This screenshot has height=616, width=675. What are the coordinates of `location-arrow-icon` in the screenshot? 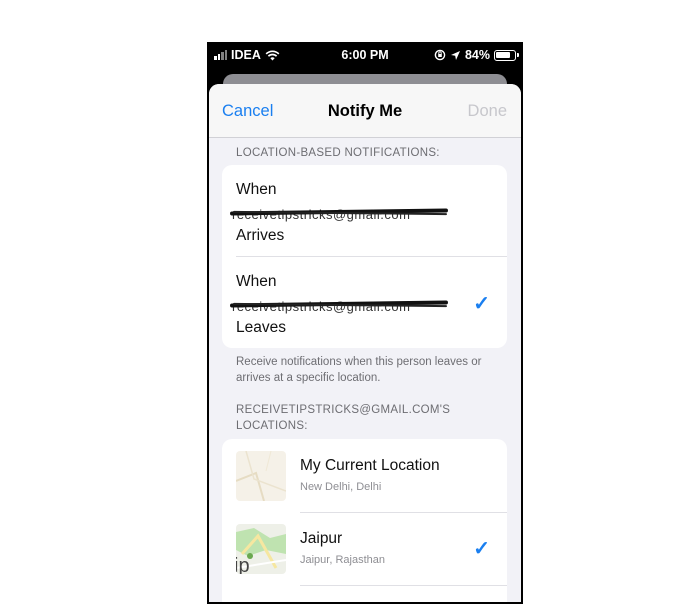 It's located at (455, 55).